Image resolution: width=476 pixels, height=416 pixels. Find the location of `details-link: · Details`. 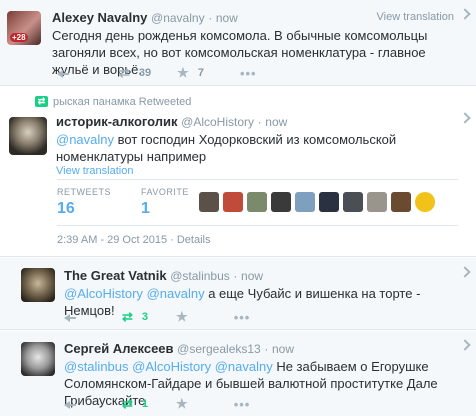

details-link: · Details is located at coordinates (188, 240).